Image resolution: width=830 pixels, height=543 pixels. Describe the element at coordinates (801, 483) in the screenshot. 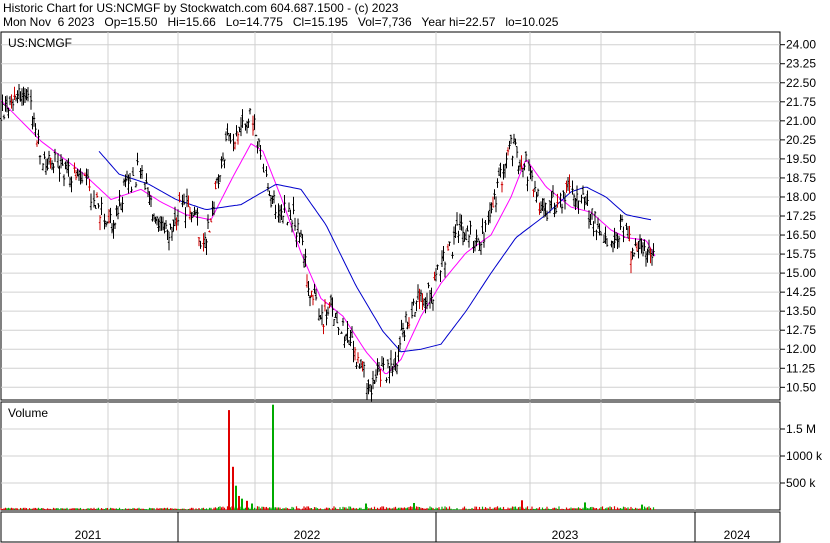

I see `volume-tick-label: 500 k` at that location.